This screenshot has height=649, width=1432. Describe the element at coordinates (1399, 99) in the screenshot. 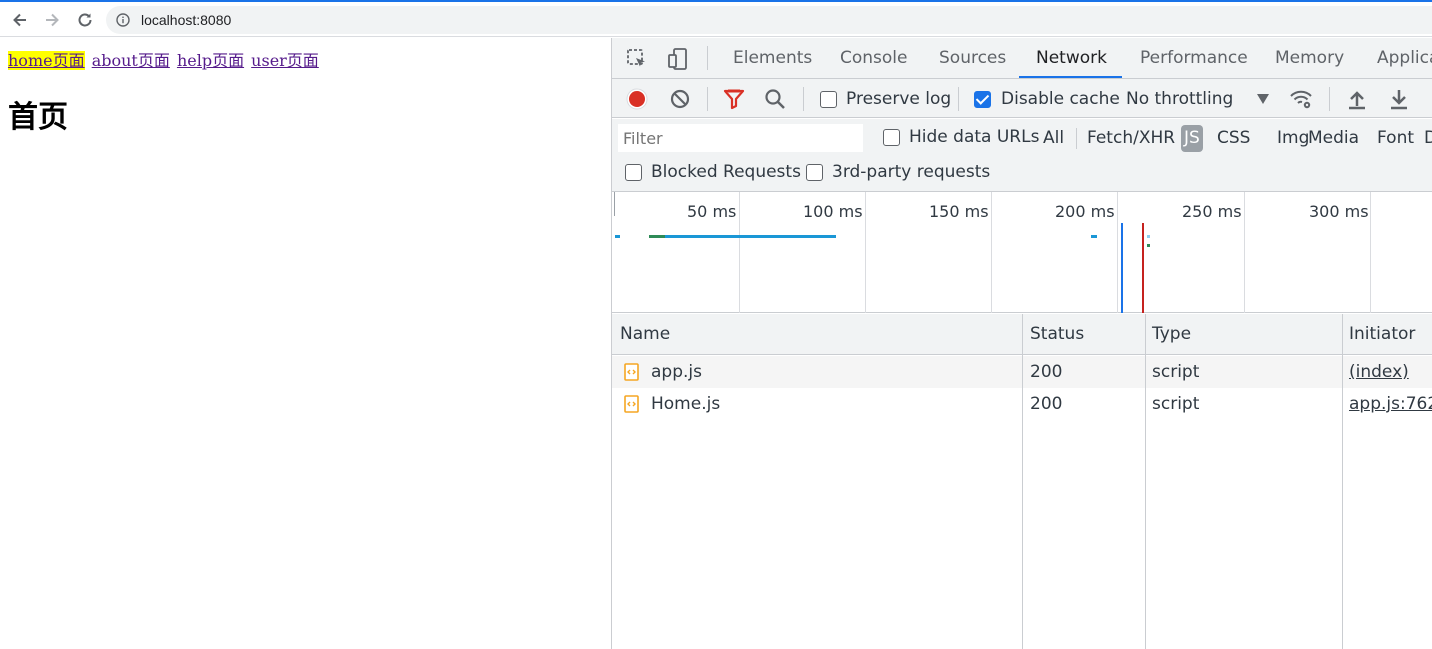

I see `export-har-icon` at that location.